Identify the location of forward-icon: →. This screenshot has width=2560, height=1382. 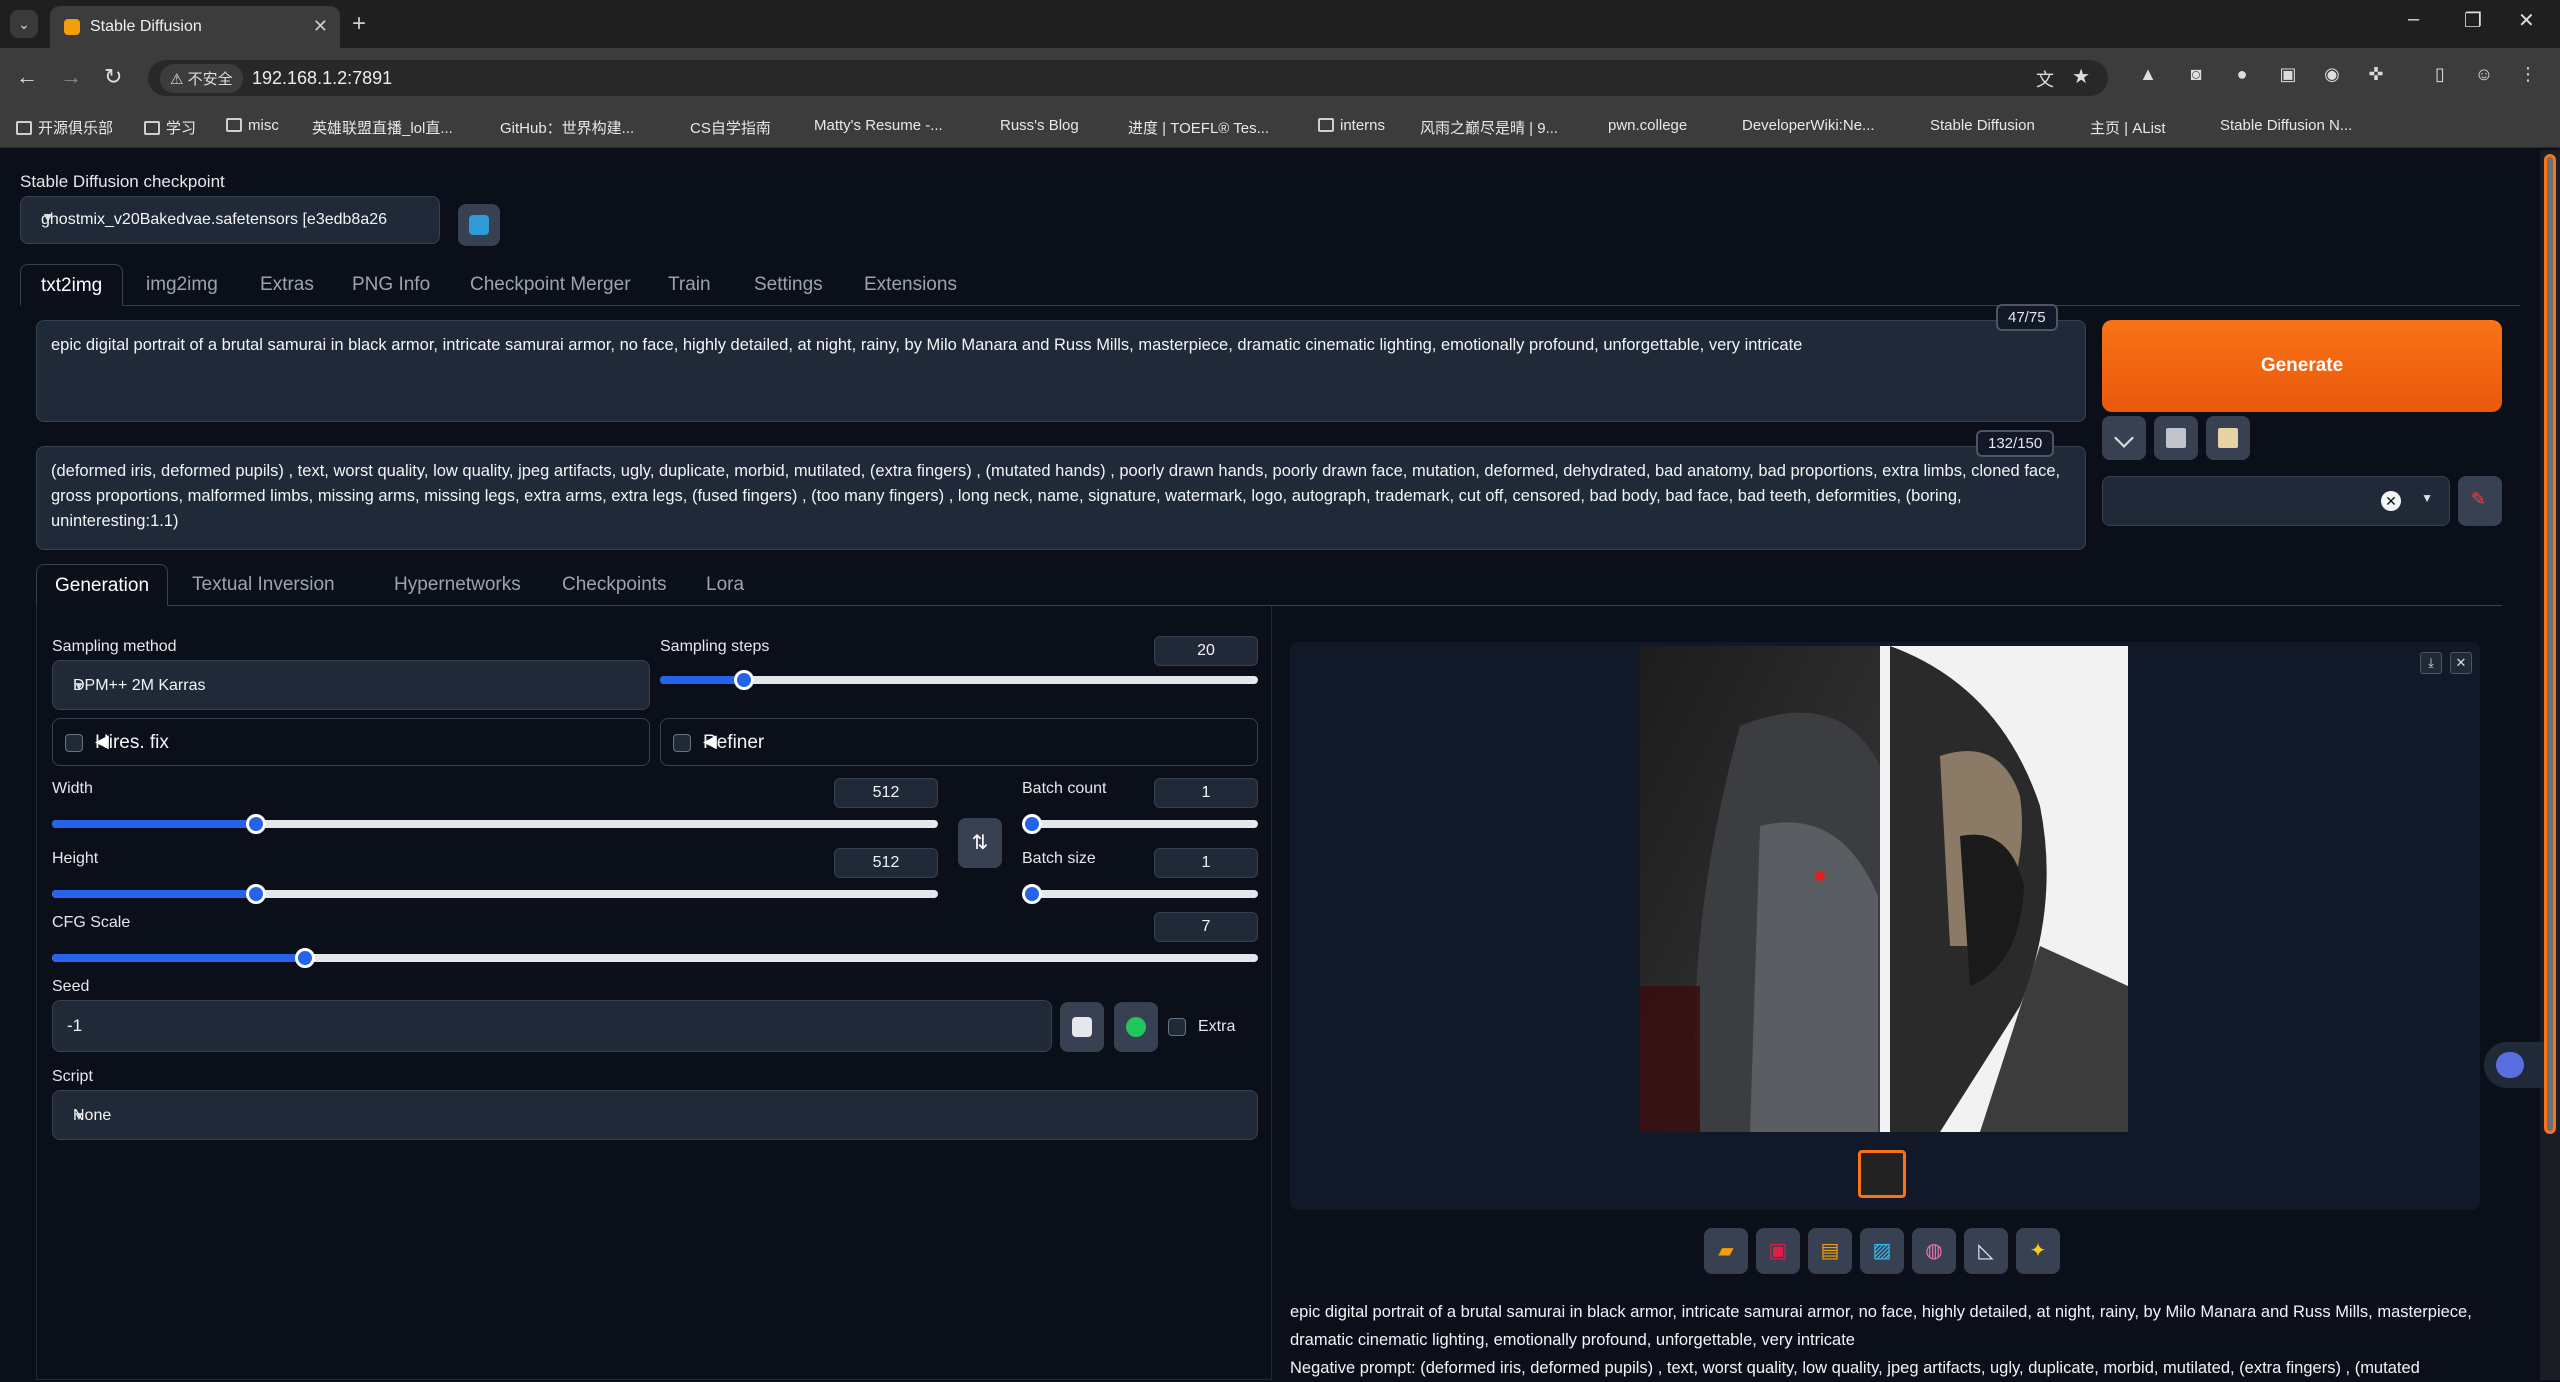
(71, 77).